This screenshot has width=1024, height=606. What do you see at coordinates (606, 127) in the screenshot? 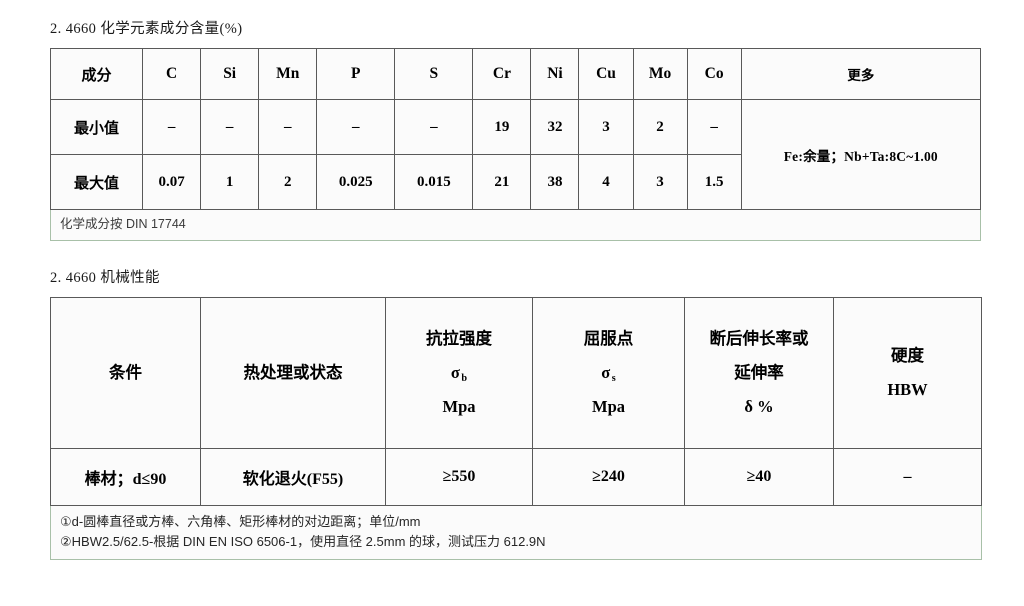
I see `cell-min-cu: 3` at bounding box center [606, 127].